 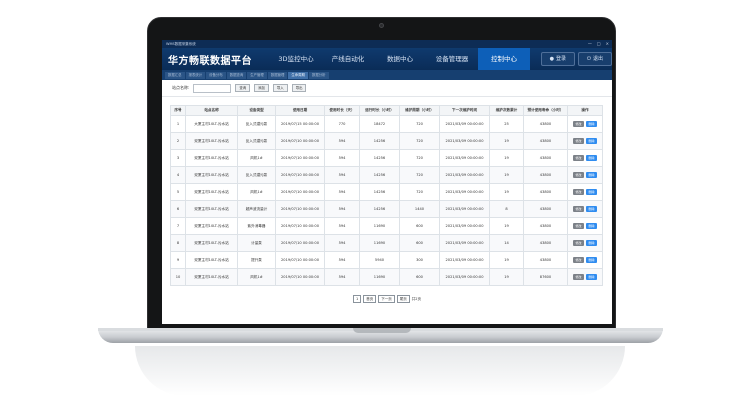 I want to click on tab-reports: 报表统计, so click(x=195, y=75).